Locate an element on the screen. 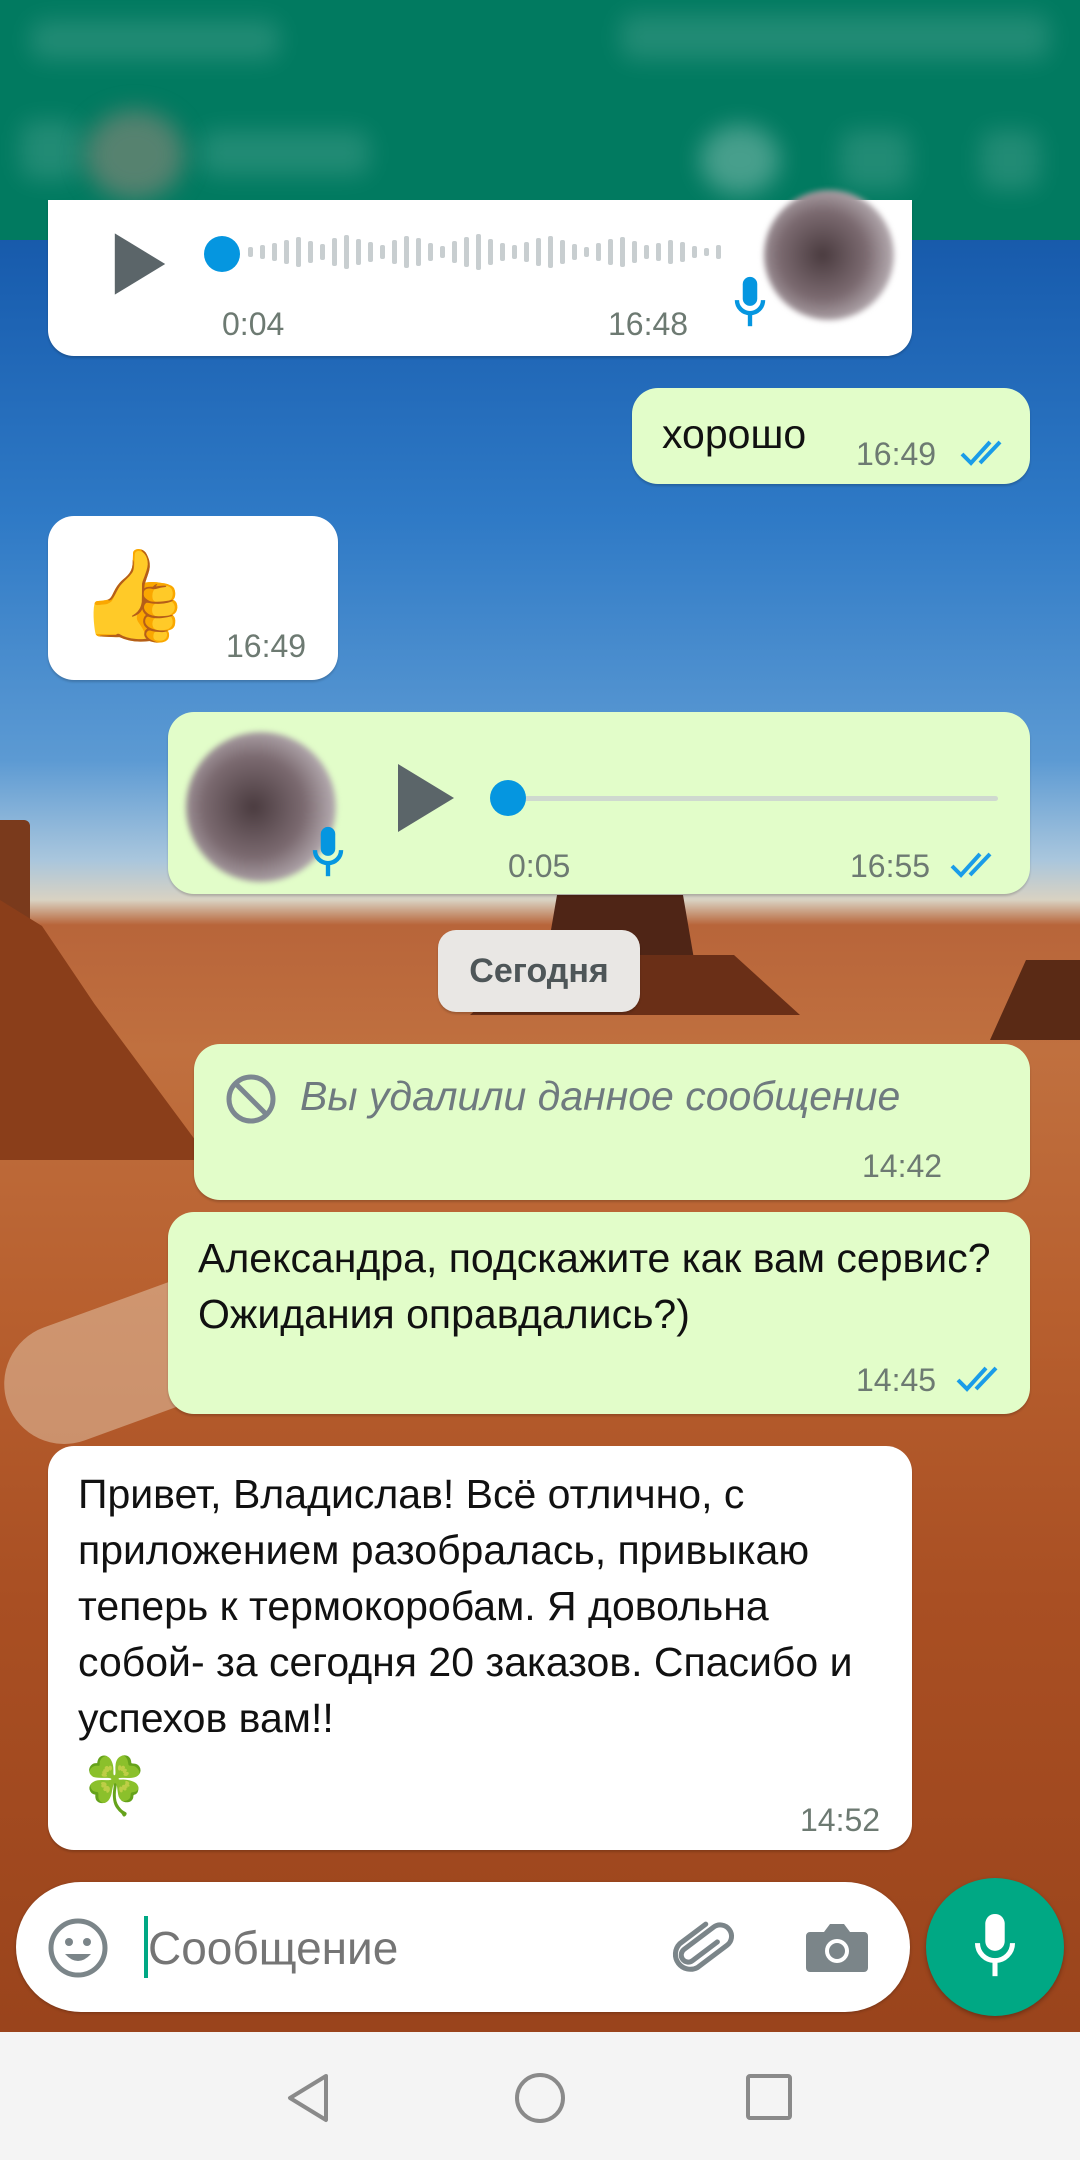 Image resolution: width=1080 pixels, height=2160 pixels. voice-seek-track is located at coordinates (753, 798).